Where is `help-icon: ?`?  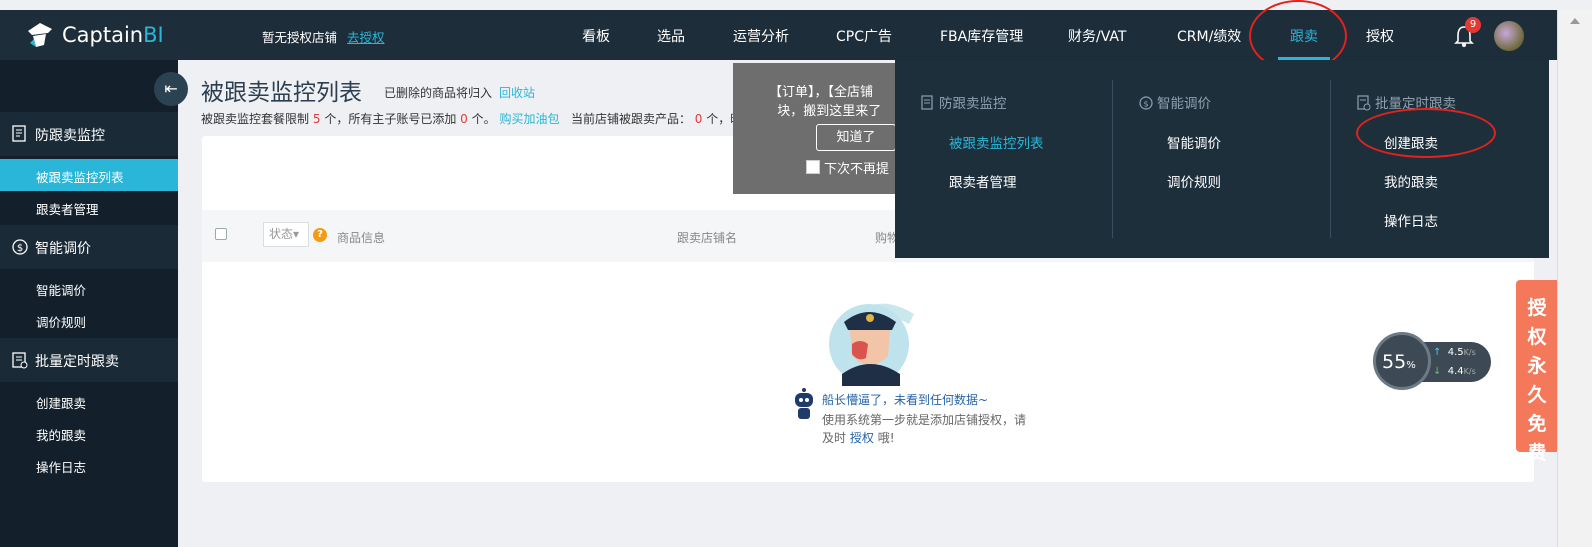 help-icon: ? is located at coordinates (320, 235).